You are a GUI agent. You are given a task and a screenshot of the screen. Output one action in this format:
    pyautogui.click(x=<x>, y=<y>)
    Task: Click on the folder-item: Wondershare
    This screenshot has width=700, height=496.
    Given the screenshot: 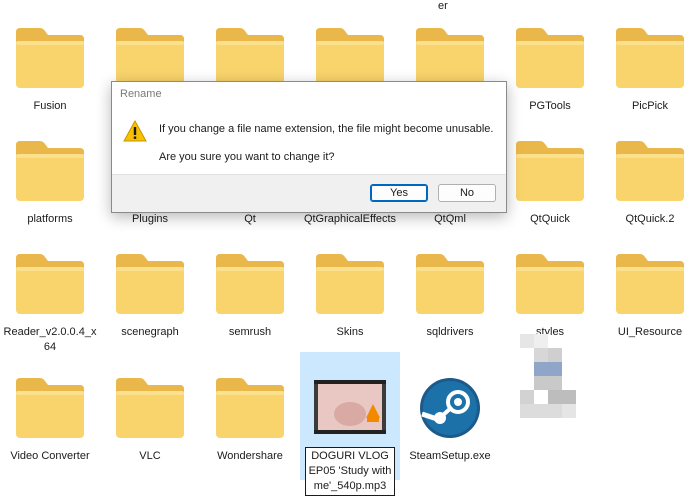 What is the action you would take?
    pyautogui.click(x=250, y=410)
    